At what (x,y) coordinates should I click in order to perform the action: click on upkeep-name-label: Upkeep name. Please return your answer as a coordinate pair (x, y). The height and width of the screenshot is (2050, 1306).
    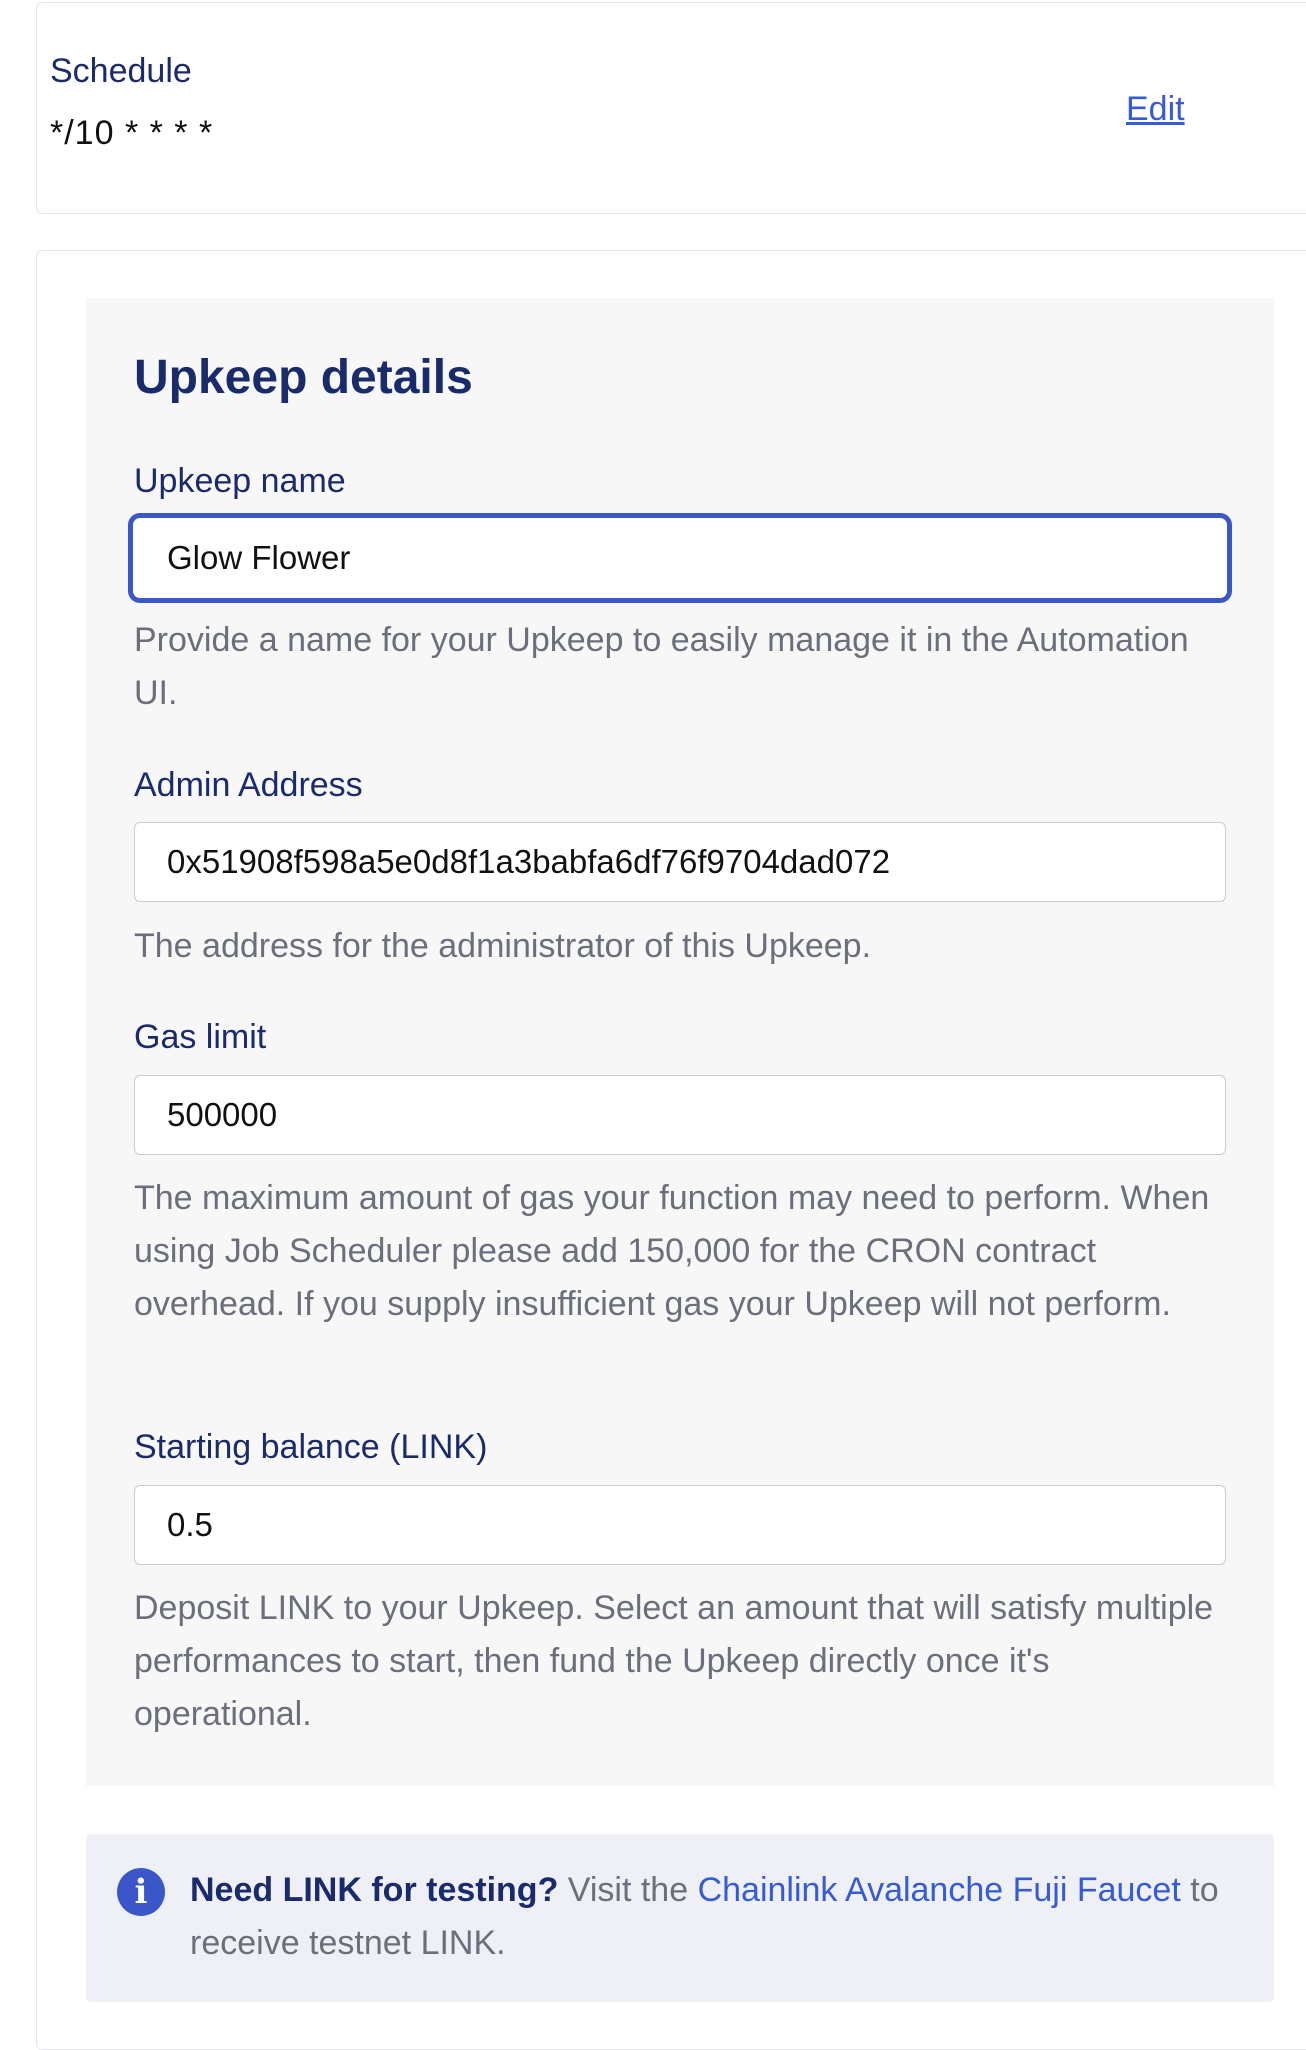
    Looking at the image, I should click on (240, 481).